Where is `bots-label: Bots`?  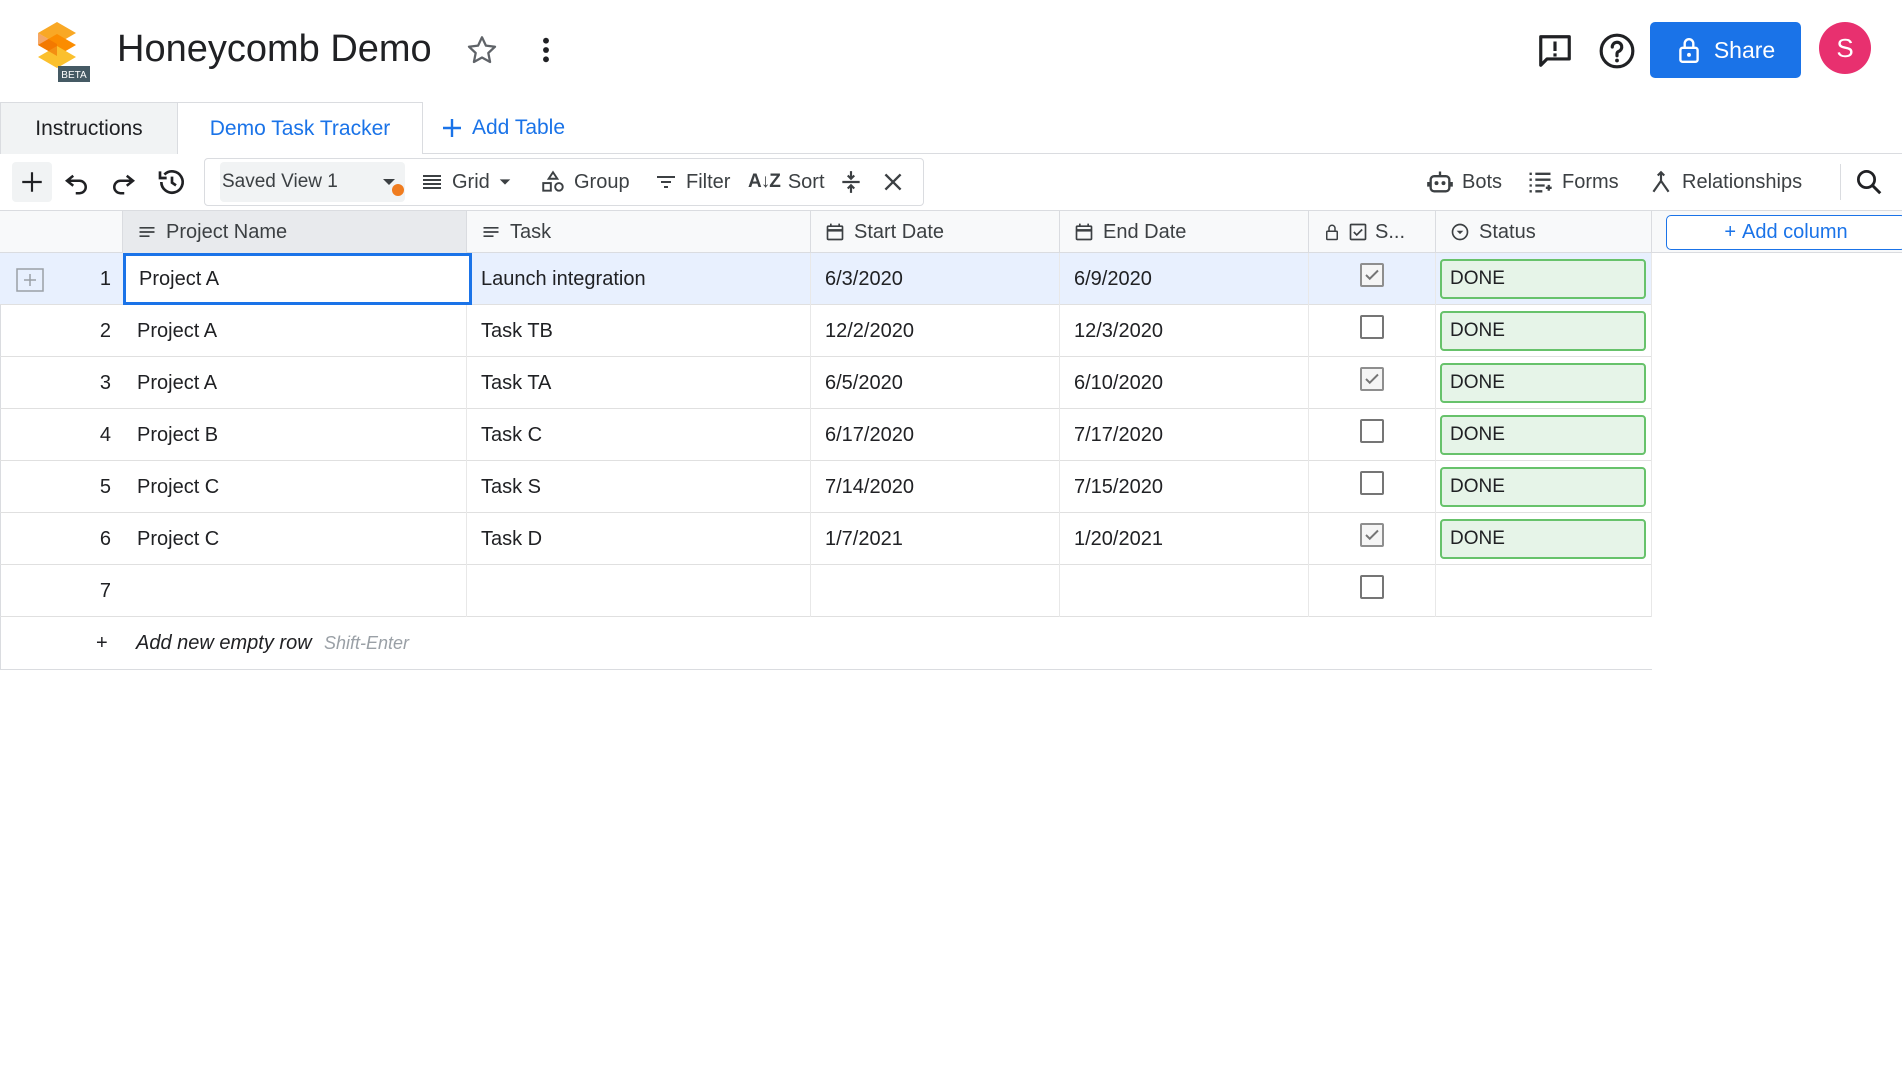
bots-label: Bots is located at coordinates (1482, 181).